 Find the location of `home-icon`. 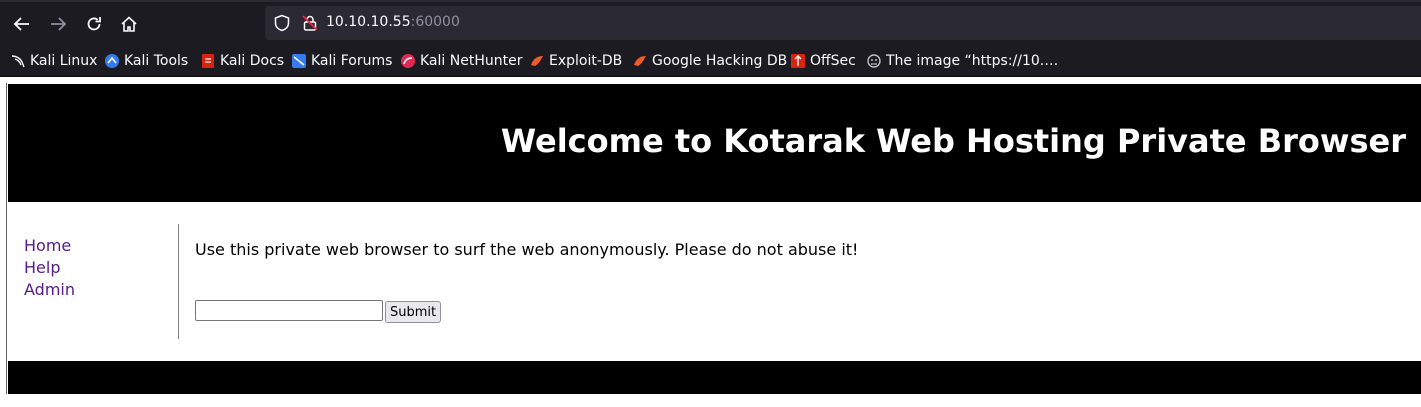

home-icon is located at coordinates (129, 24).